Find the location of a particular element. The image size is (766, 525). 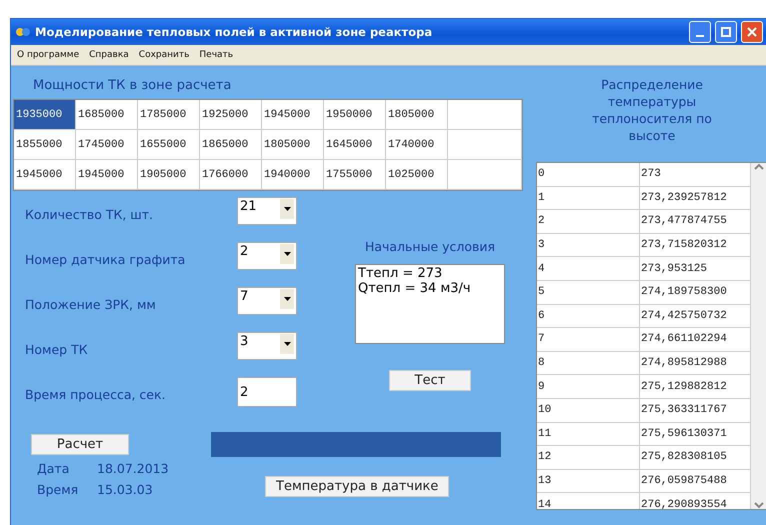

app-icon is located at coordinates (23, 32).